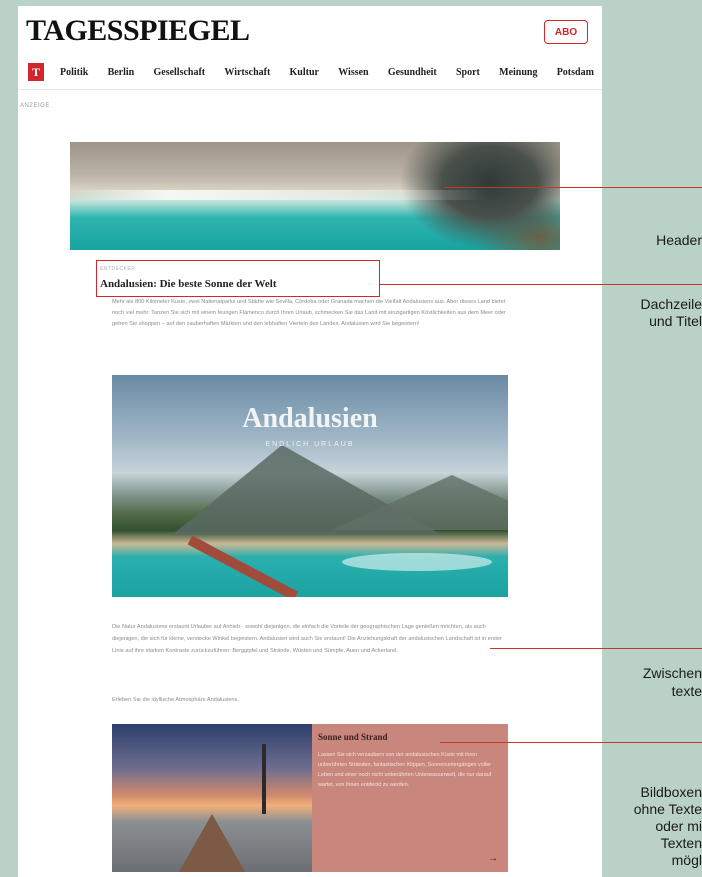  I want to click on arrow-right-icon: →, so click(493, 858).